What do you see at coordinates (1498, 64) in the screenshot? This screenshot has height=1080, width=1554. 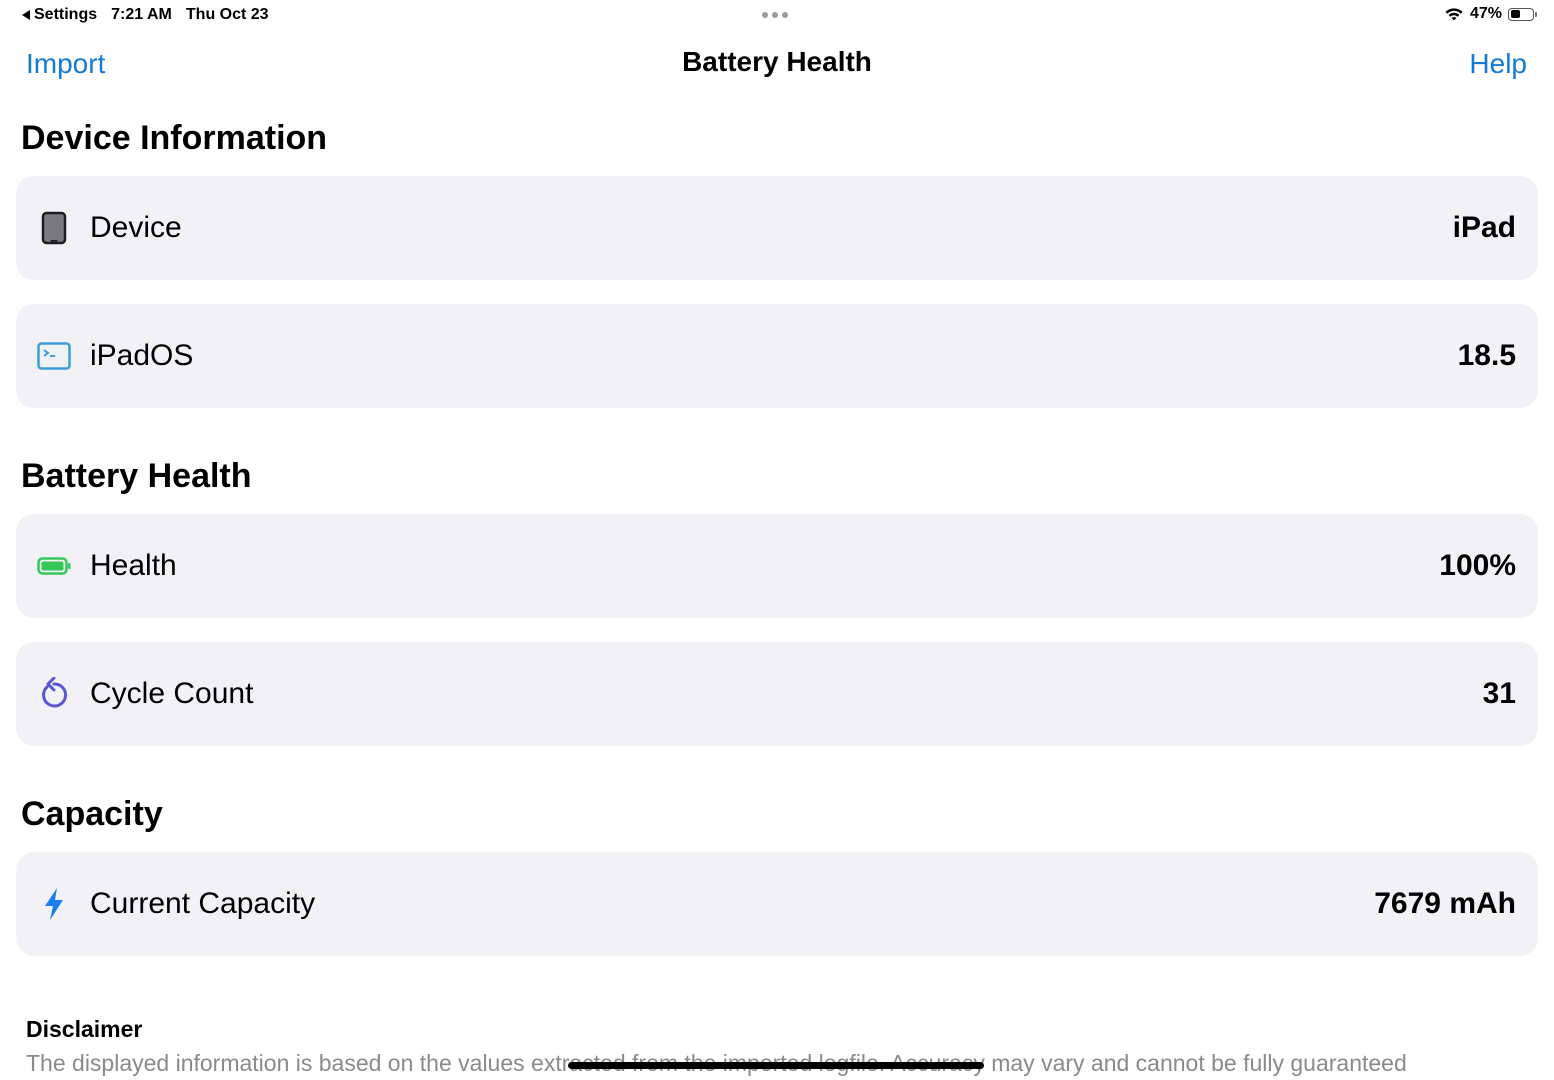 I see `help-button: Help` at bounding box center [1498, 64].